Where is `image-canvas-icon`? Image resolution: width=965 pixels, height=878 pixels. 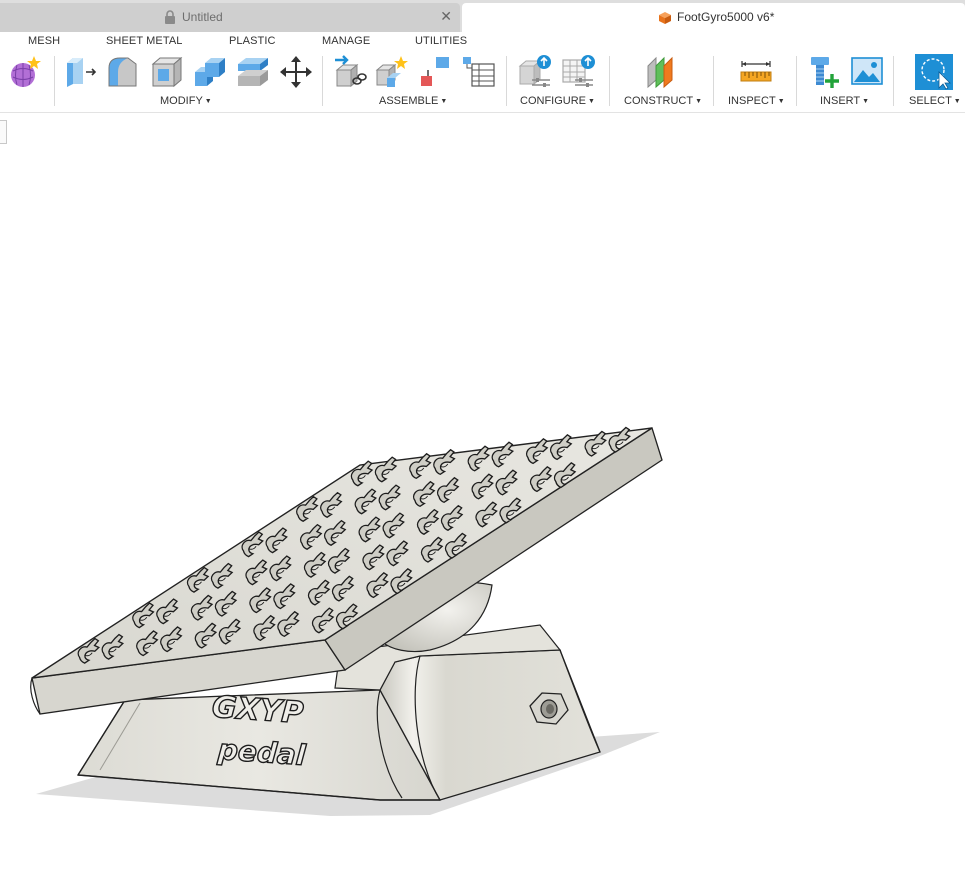 image-canvas-icon is located at coordinates (867, 71).